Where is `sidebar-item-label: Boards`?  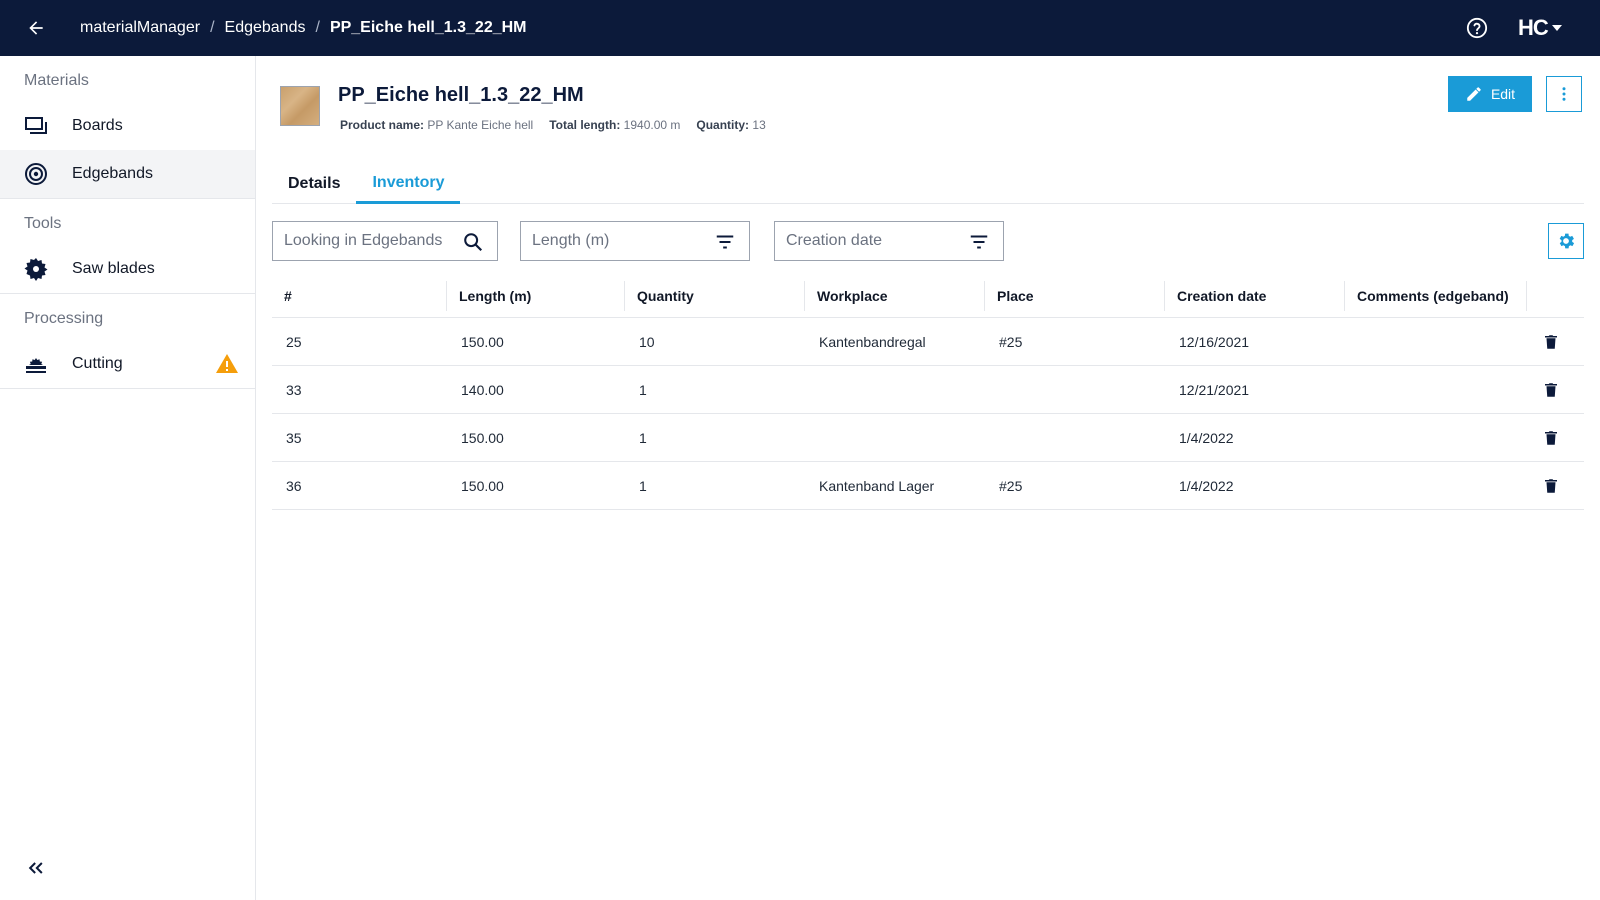
sidebar-item-label: Boards is located at coordinates (97, 125).